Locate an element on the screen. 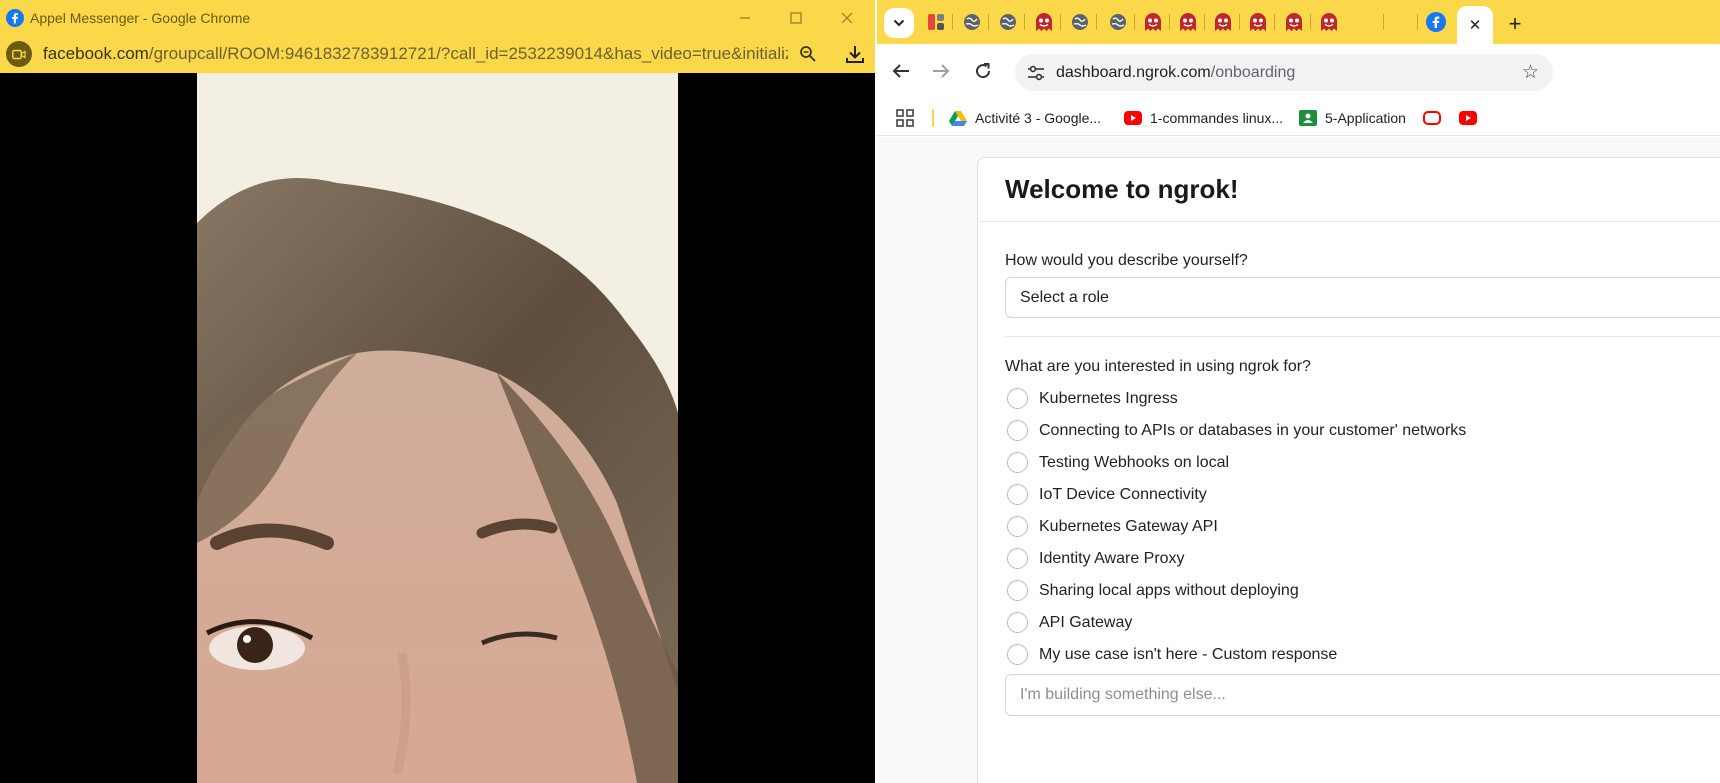 The image size is (1720, 783). role-question-label: How would you describe yourself? is located at coordinates (1126, 260).